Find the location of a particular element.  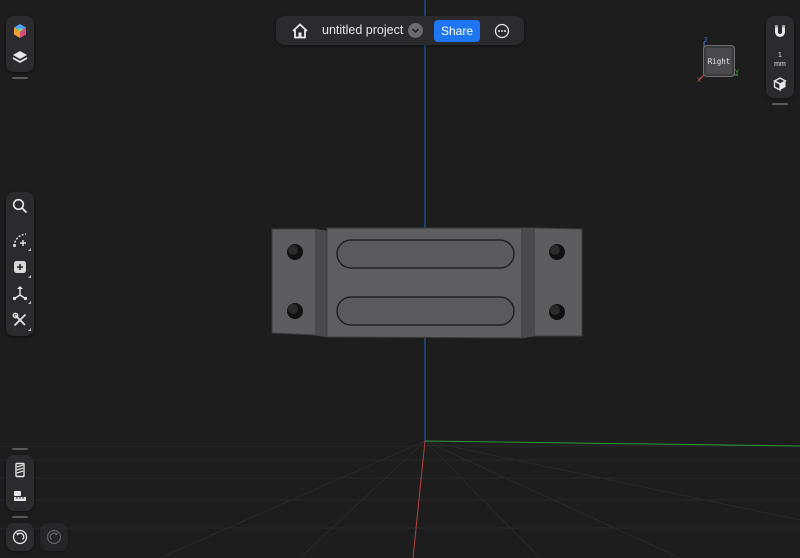

redo-icon is located at coordinates (54, 537).